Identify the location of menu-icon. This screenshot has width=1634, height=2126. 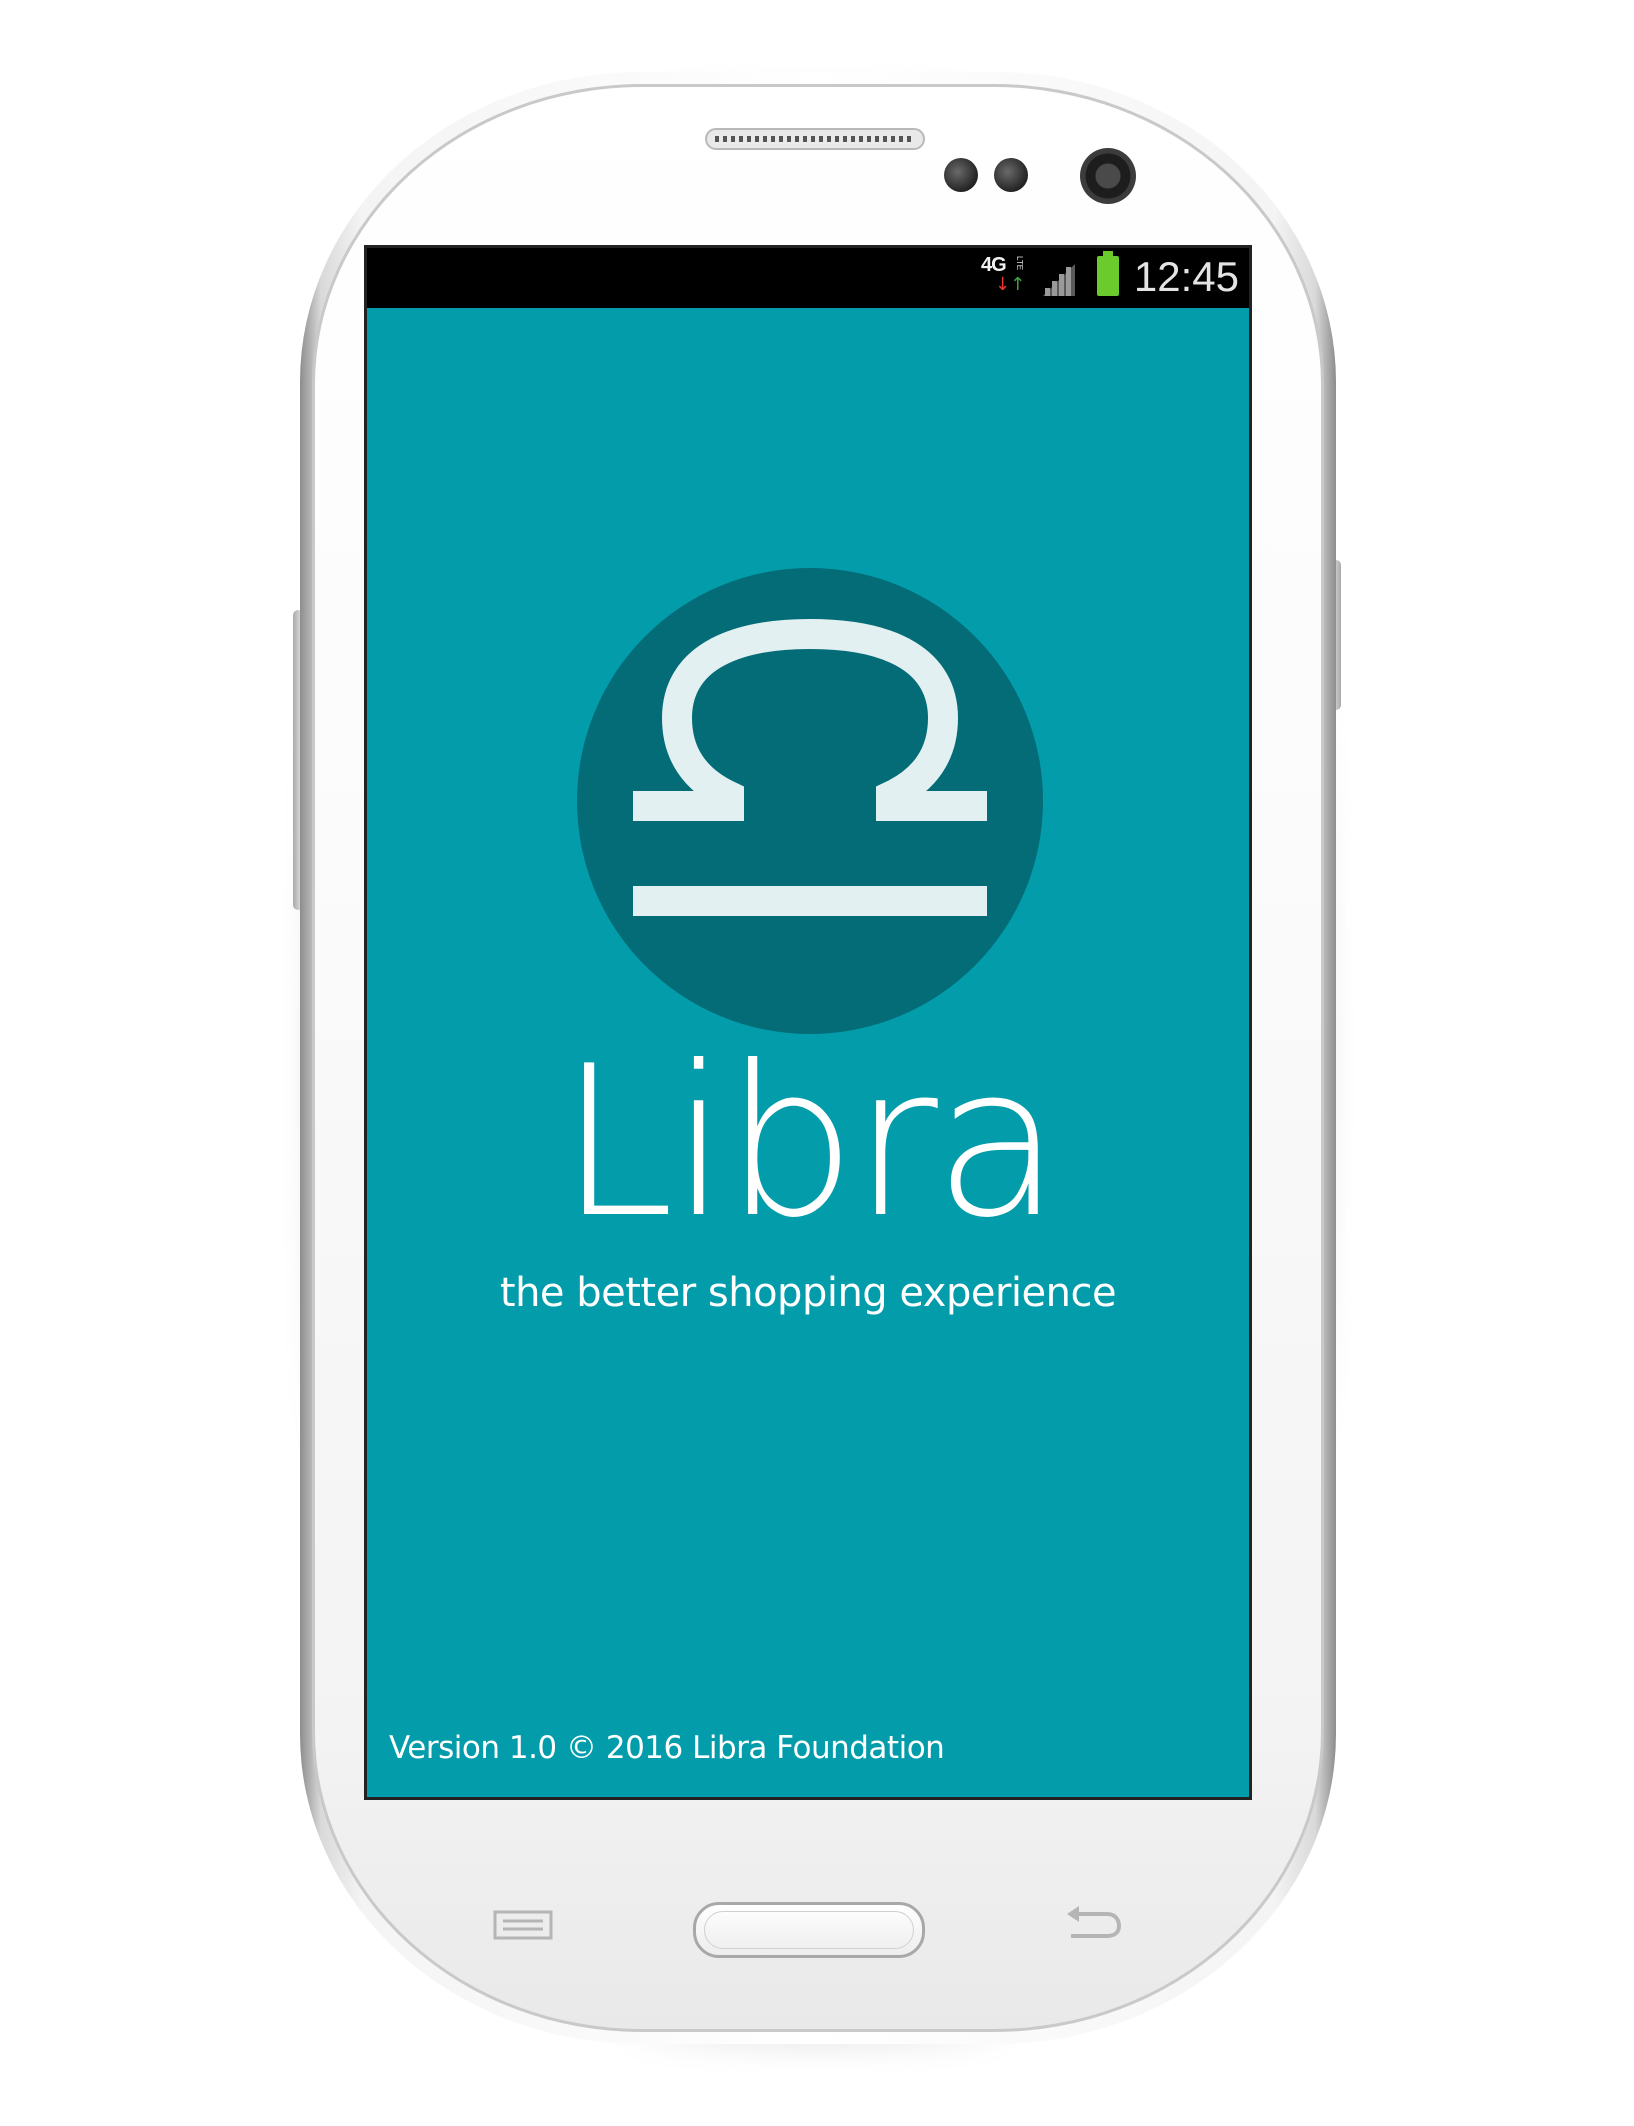
(523, 1925).